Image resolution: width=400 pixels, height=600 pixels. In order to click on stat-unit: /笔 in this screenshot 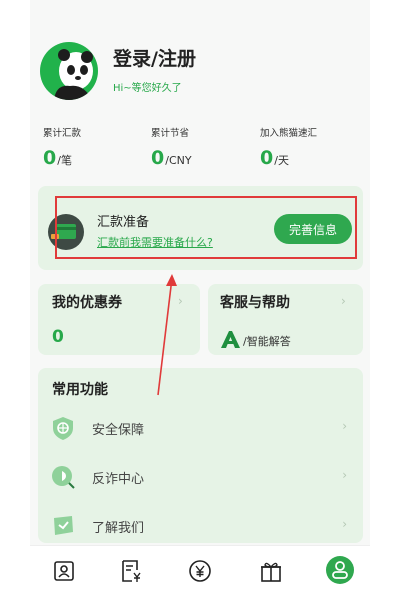, I will do `click(64, 160)`.